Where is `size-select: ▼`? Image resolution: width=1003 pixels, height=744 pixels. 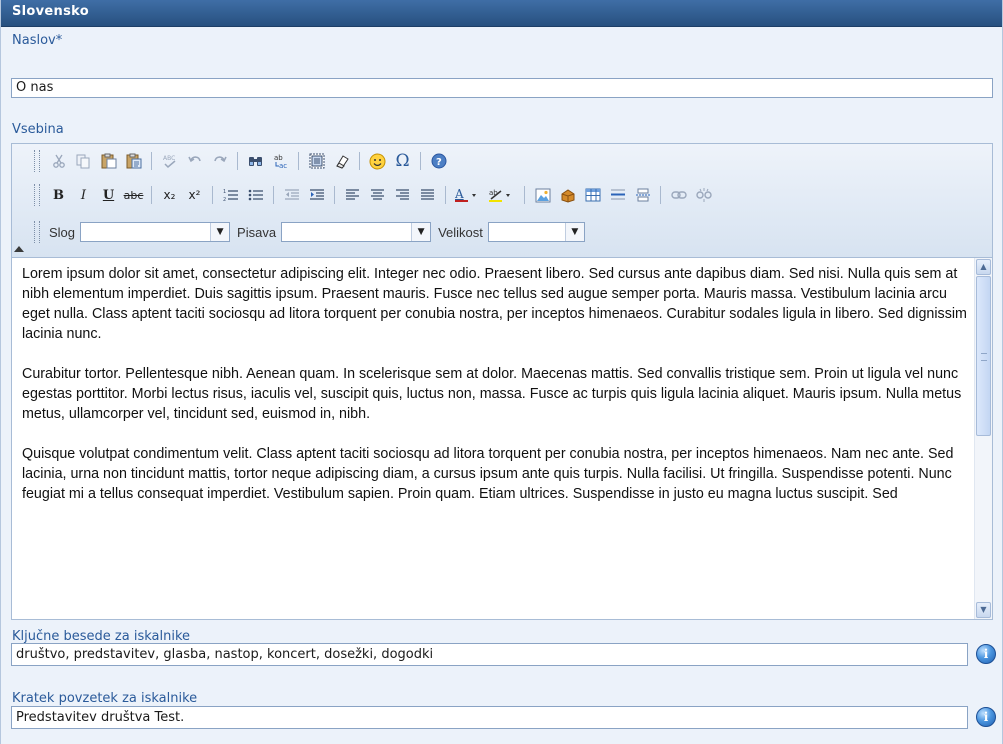
size-select: ▼ is located at coordinates (536, 232).